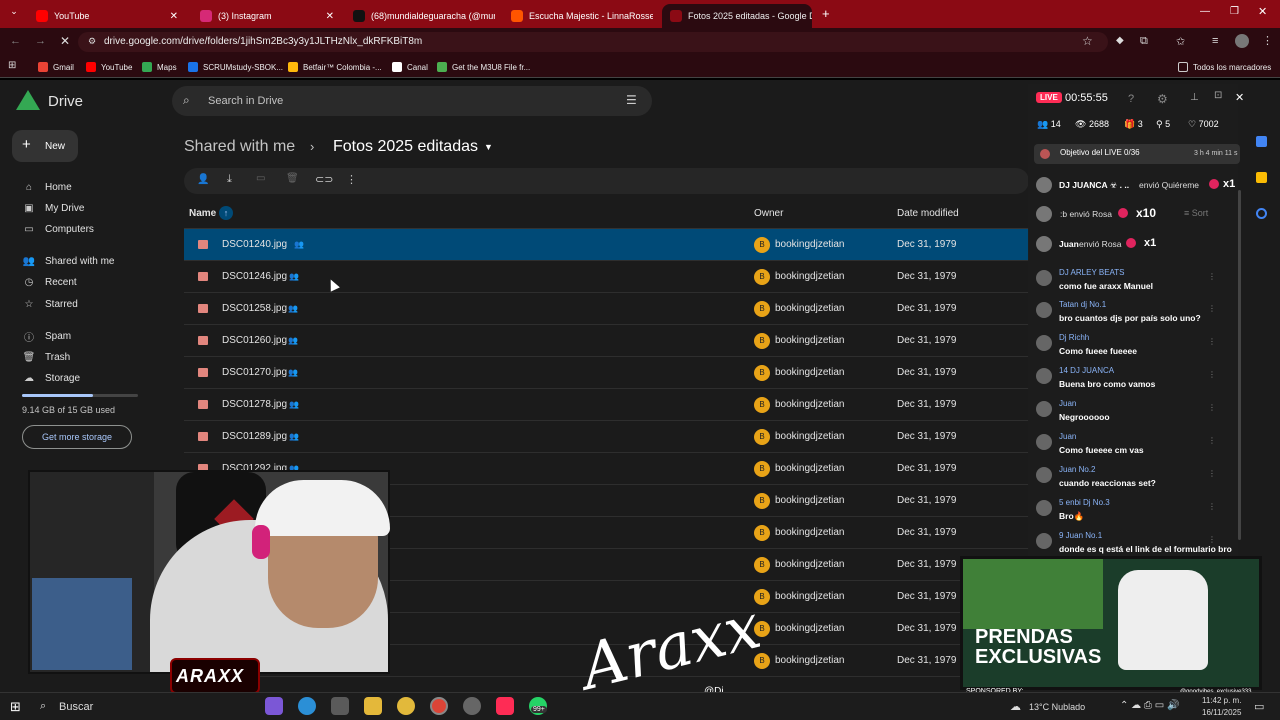  What do you see at coordinates (12, 65) in the screenshot?
I see `apps-icon: ⊞` at bounding box center [12, 65].